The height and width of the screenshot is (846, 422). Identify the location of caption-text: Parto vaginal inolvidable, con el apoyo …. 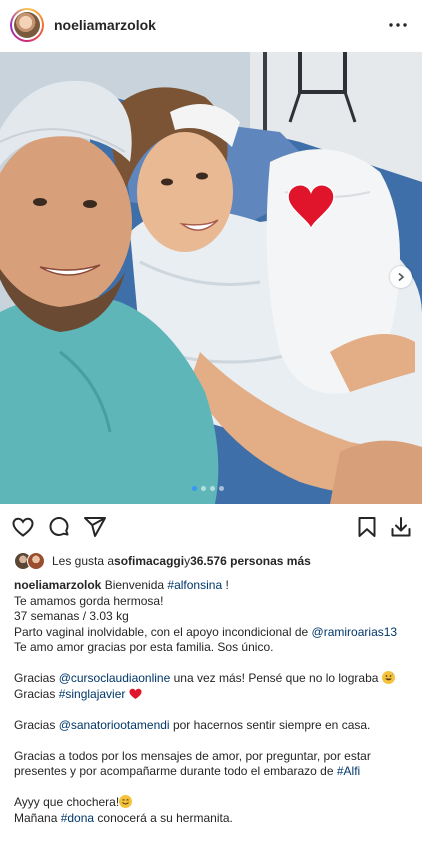
(163, 631).